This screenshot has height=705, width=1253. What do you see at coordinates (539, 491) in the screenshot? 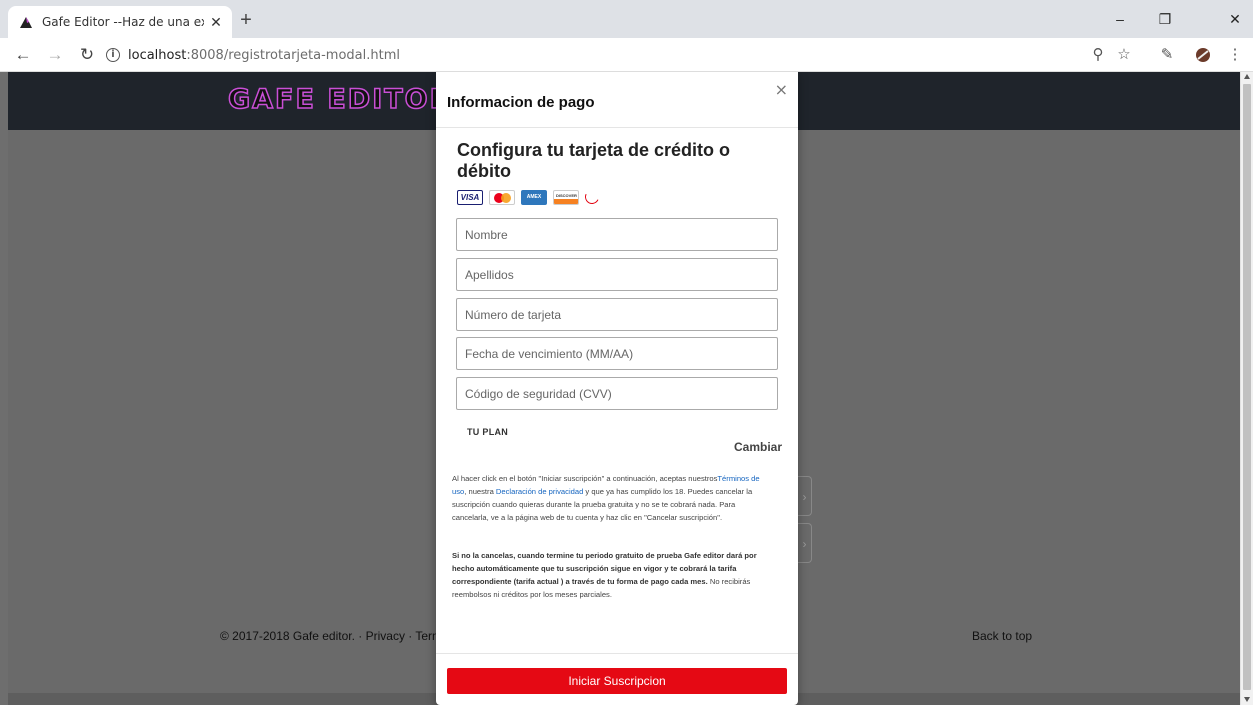
I see `privacy-statement-link: Declaración de privacidad` at bounding box center [539, 491].